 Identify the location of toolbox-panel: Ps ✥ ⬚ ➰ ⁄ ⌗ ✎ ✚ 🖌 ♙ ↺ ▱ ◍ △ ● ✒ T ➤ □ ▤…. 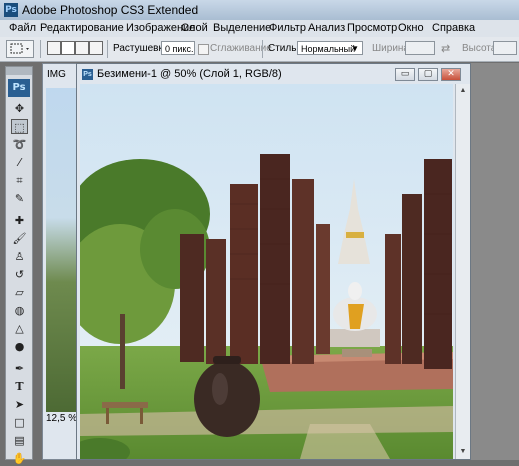
(19, 265).